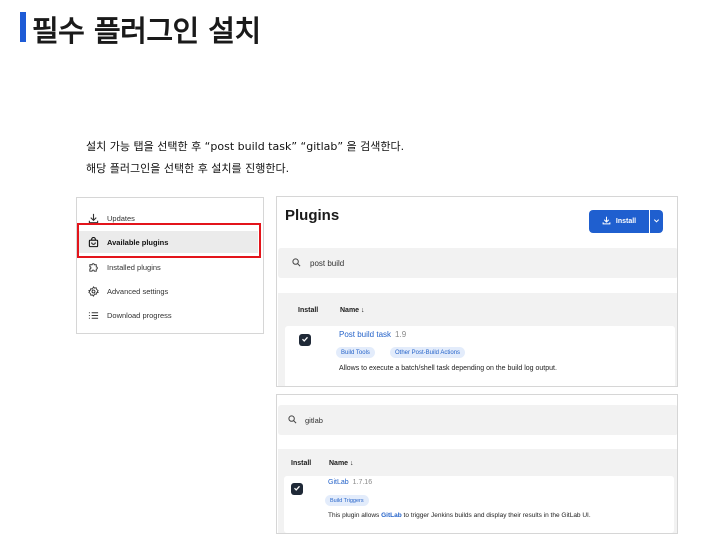 This screenshot has width=704, height=540. What do you see at coordinates (188, 168) in the screenshot?
I see `instruction-line-2: 해당 플러그인을 선택한 후 설치를 진행한다.` at bounding box center [188, 168].